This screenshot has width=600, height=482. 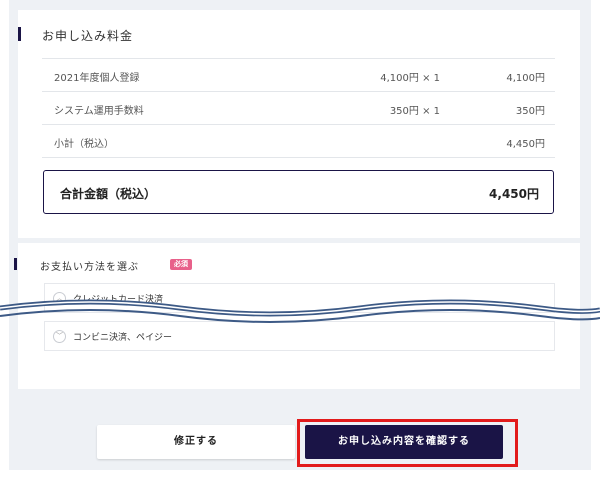 I want to click on total-amount-box: 合計金額（税込） 4,450円, so click(x=298, y=192).